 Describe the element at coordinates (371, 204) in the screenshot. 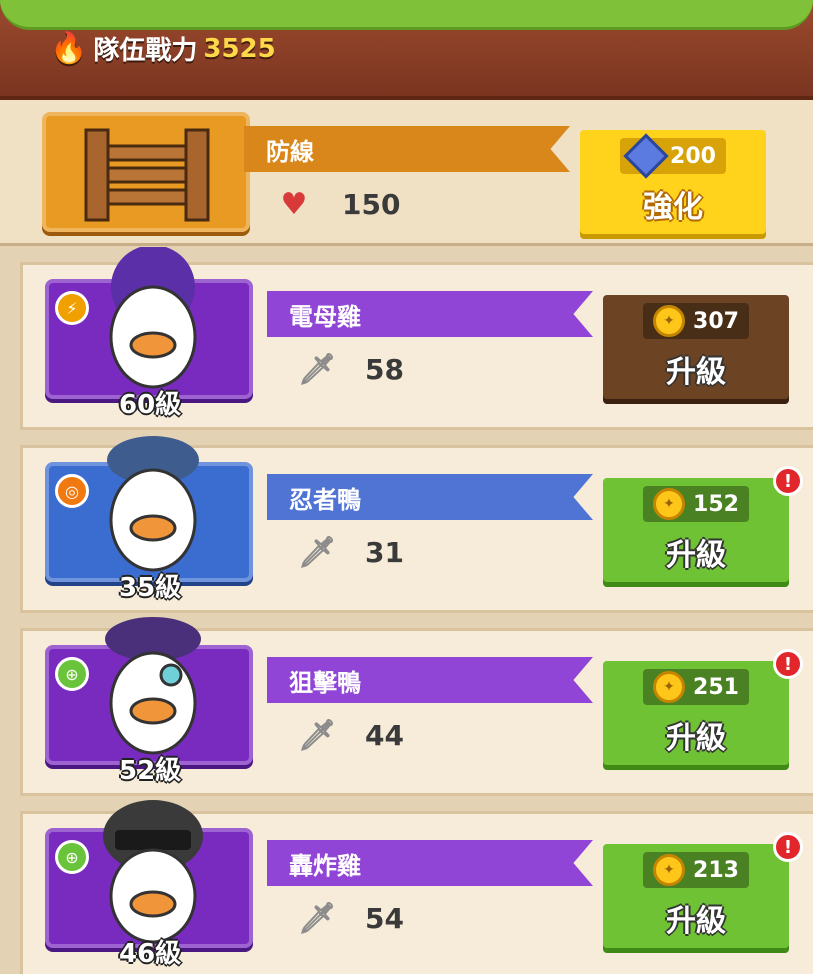

I see `fence-hp-value: 150` at that location.